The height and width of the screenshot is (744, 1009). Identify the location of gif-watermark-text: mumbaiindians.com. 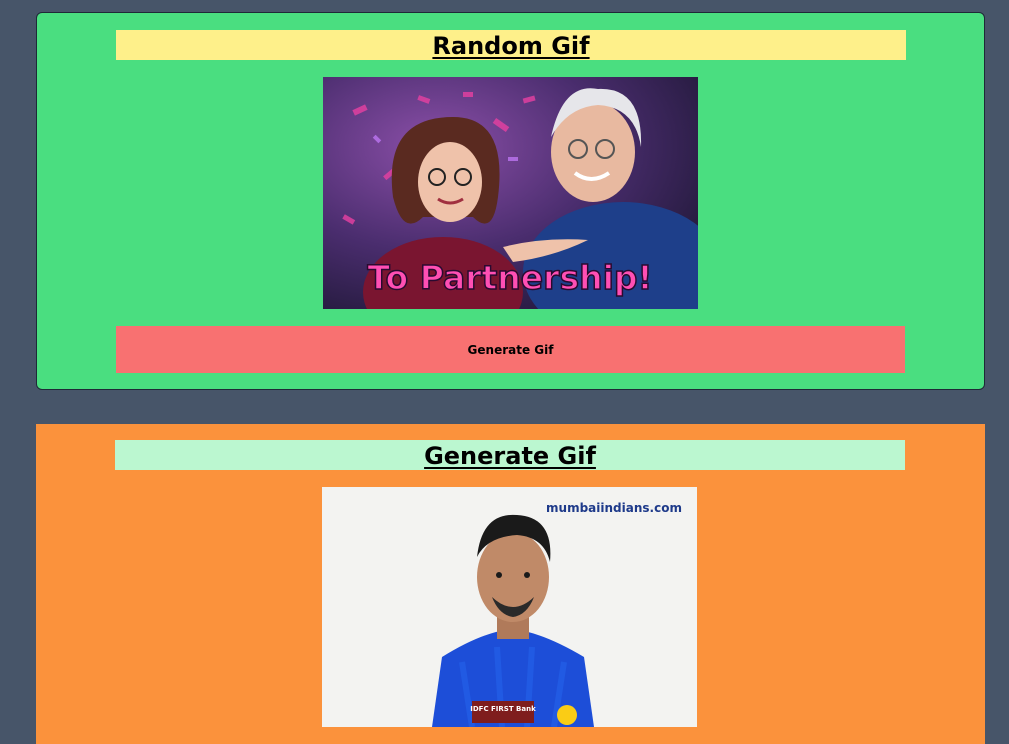
(614, 508).